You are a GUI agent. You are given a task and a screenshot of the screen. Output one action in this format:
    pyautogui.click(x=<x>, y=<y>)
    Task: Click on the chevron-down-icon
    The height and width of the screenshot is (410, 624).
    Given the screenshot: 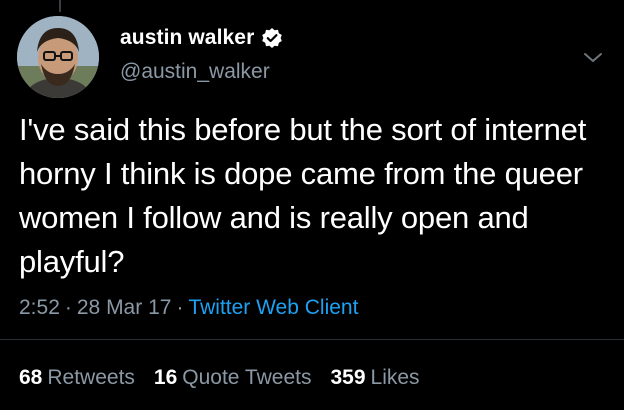 What is the action you would take?
    pyautogui.click(x=593, y=58)
    